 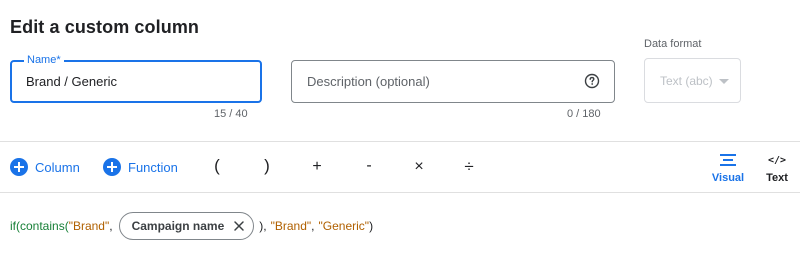 What do you see at coordinates (267, 166) in the screenshot?
I see `close-paren-button: )` at bounding box center [267, 166].